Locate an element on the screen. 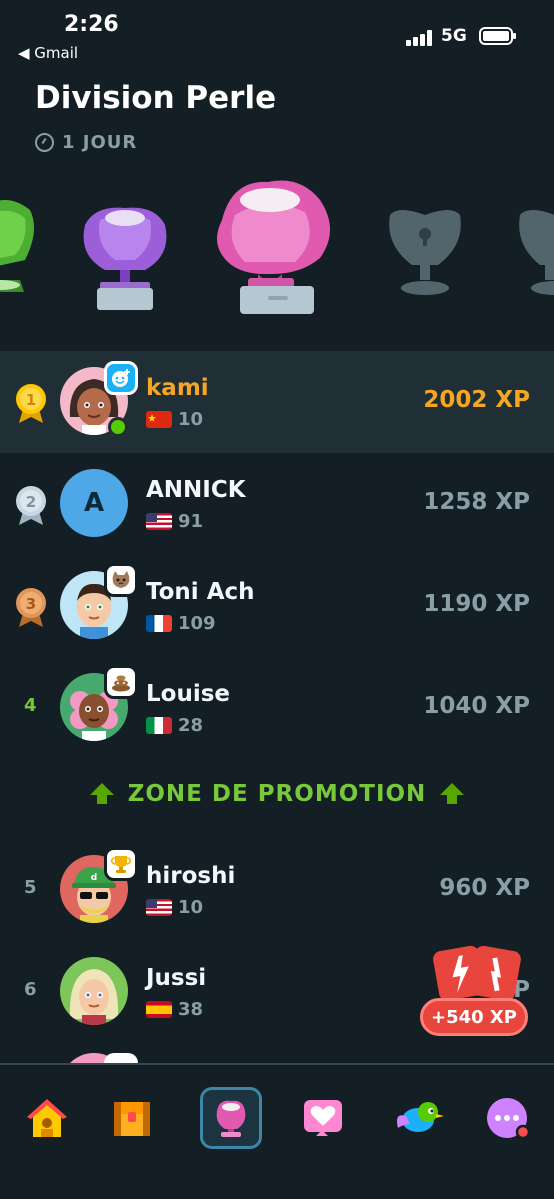 This screenshot has width=554, height=1199. silver-medal-icon: 2 is located at coordinates (31, 505).